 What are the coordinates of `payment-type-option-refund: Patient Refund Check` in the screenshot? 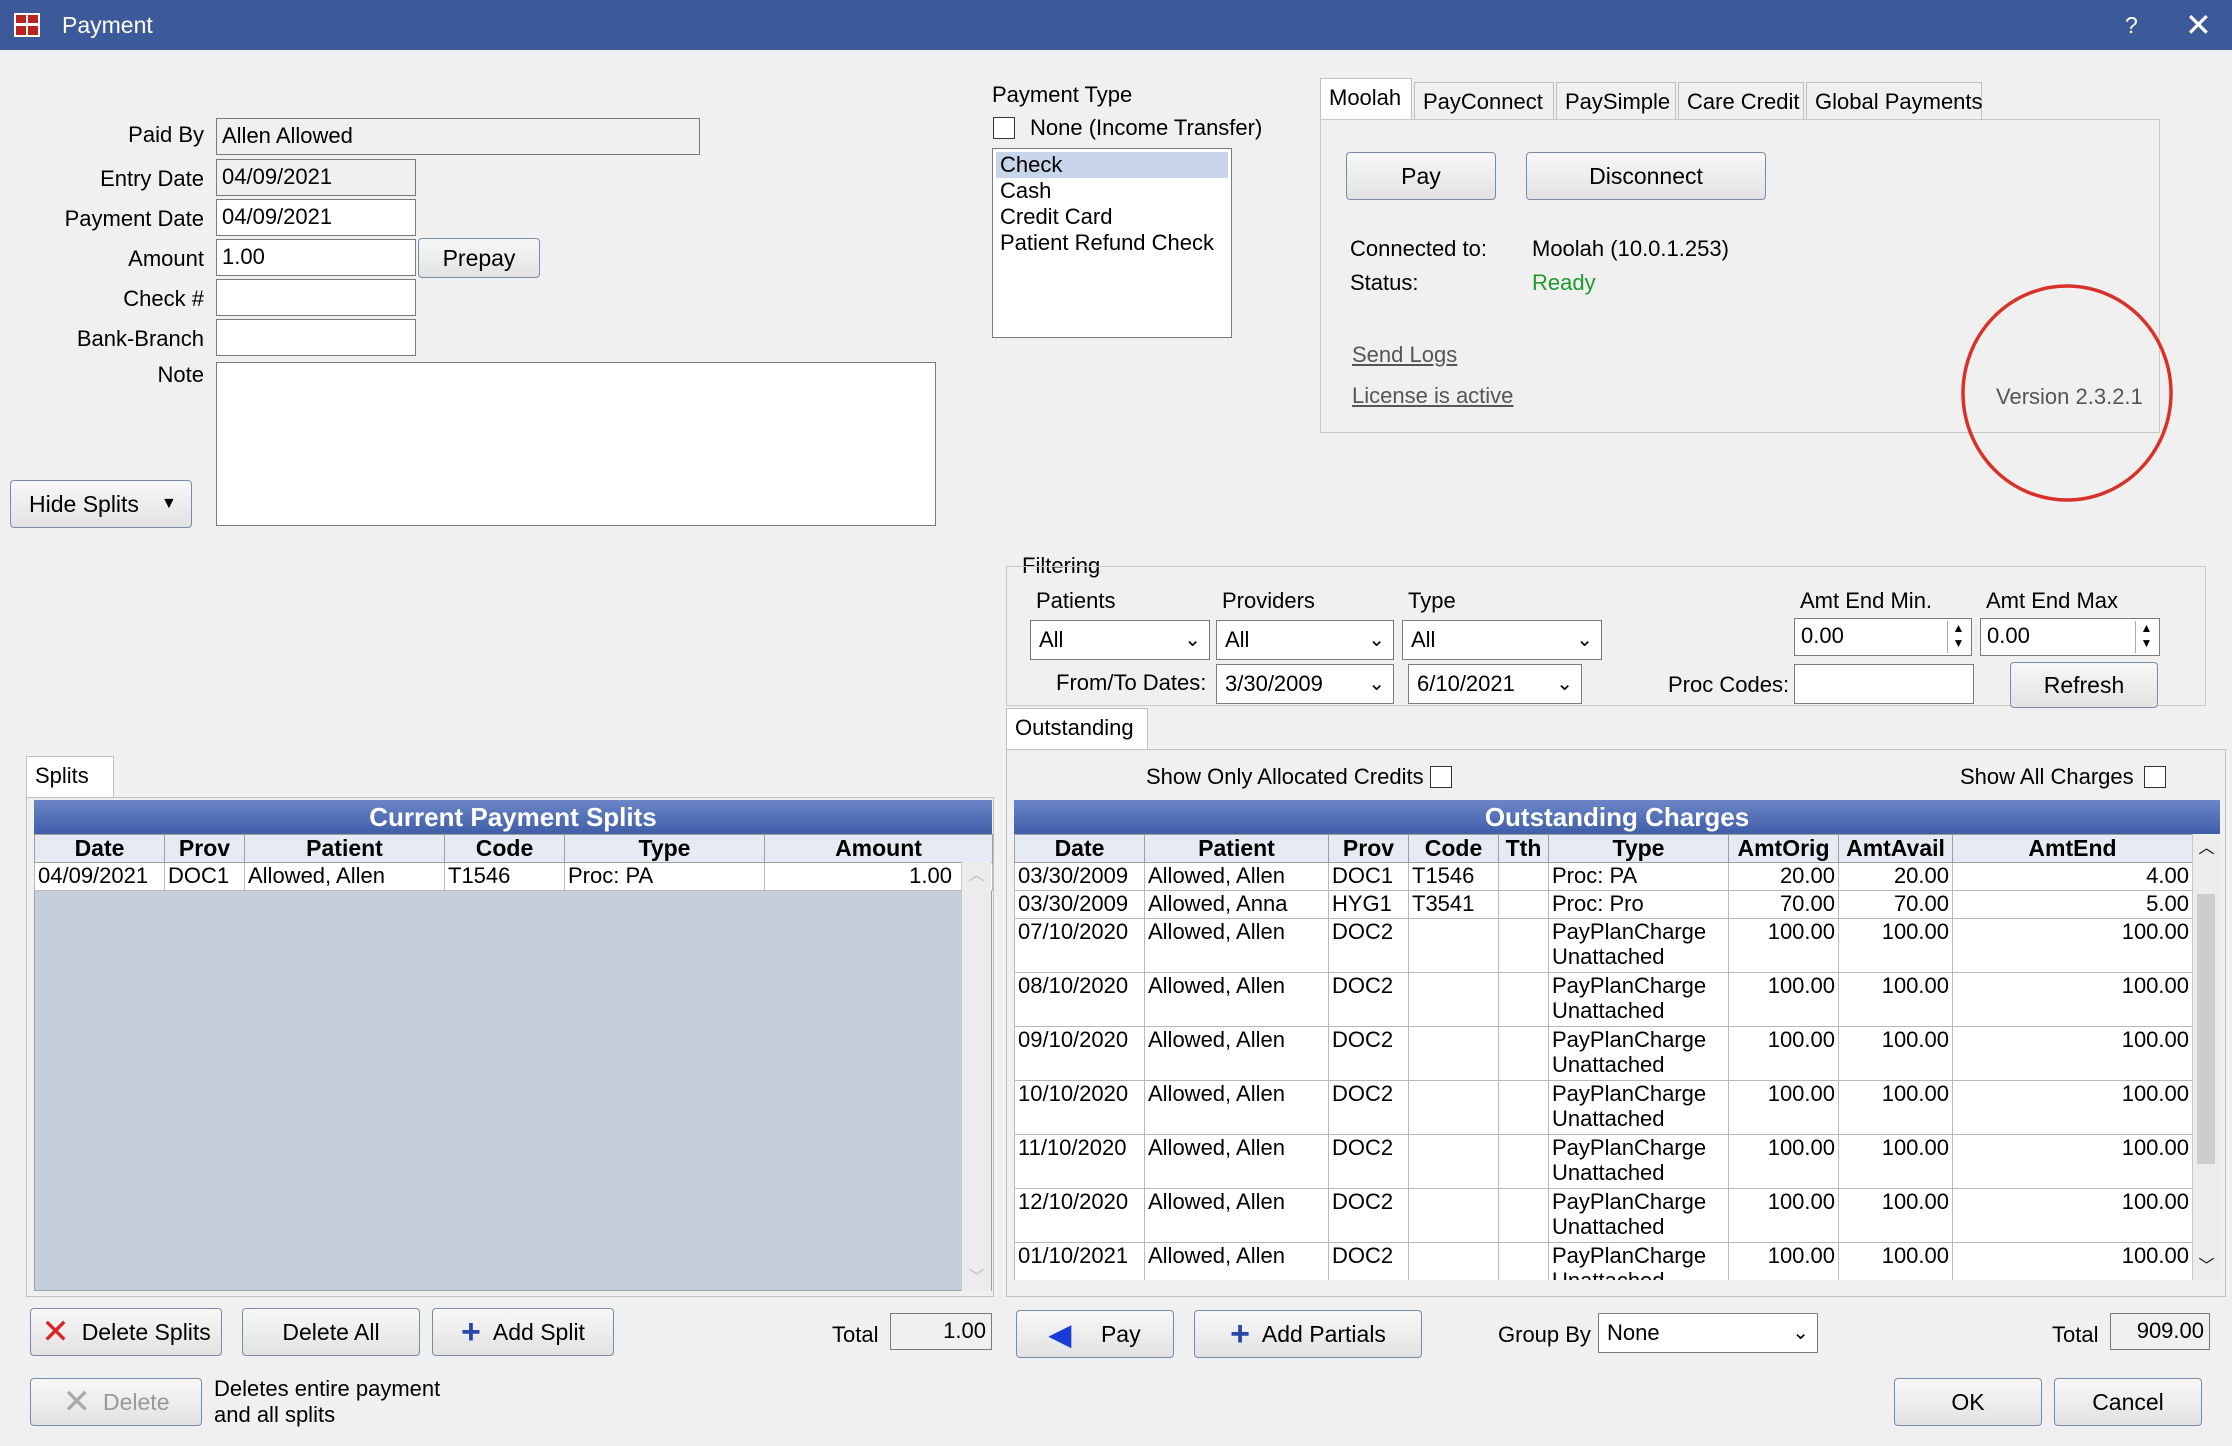 It's located at (1112, 243).